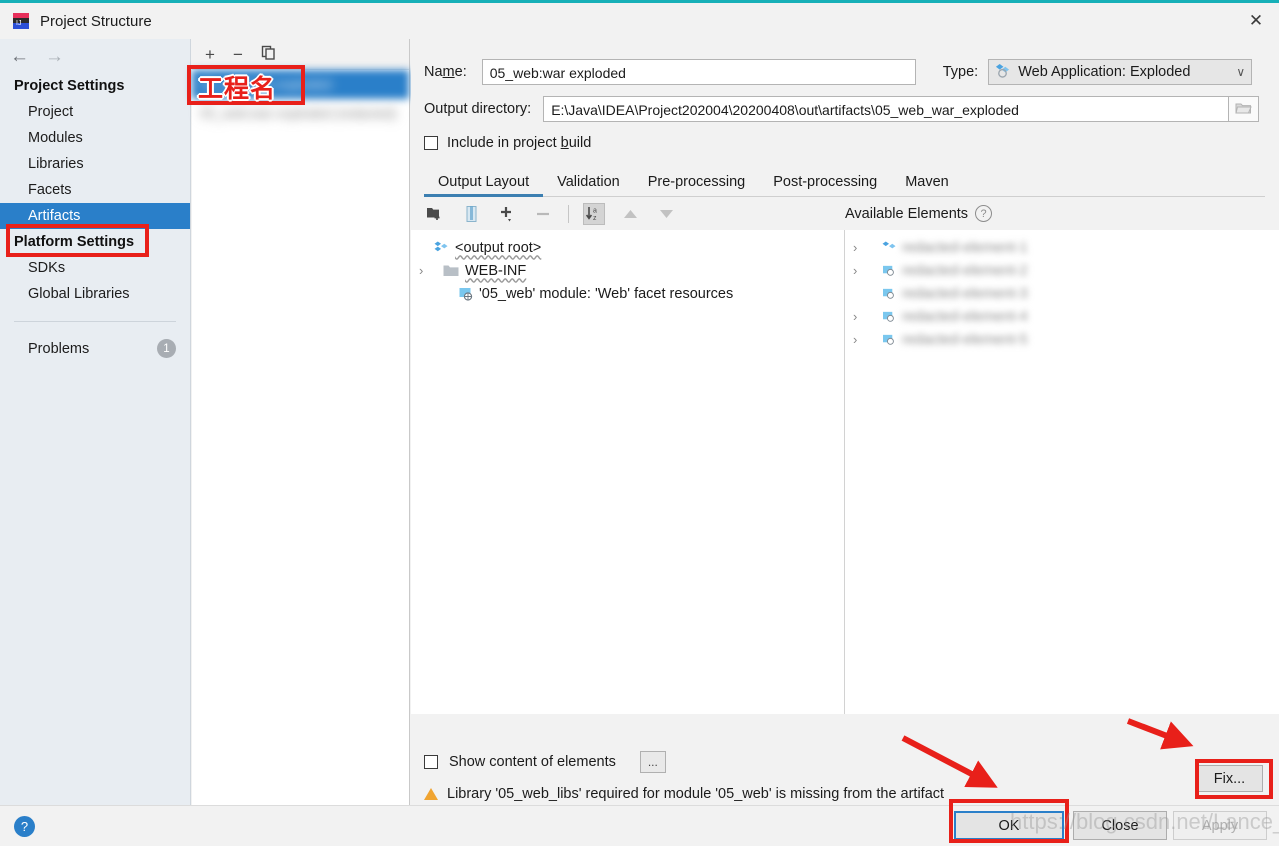 The image size is (1279, 846). I want to click on remove-artifact-button: −, so click(238, 54).